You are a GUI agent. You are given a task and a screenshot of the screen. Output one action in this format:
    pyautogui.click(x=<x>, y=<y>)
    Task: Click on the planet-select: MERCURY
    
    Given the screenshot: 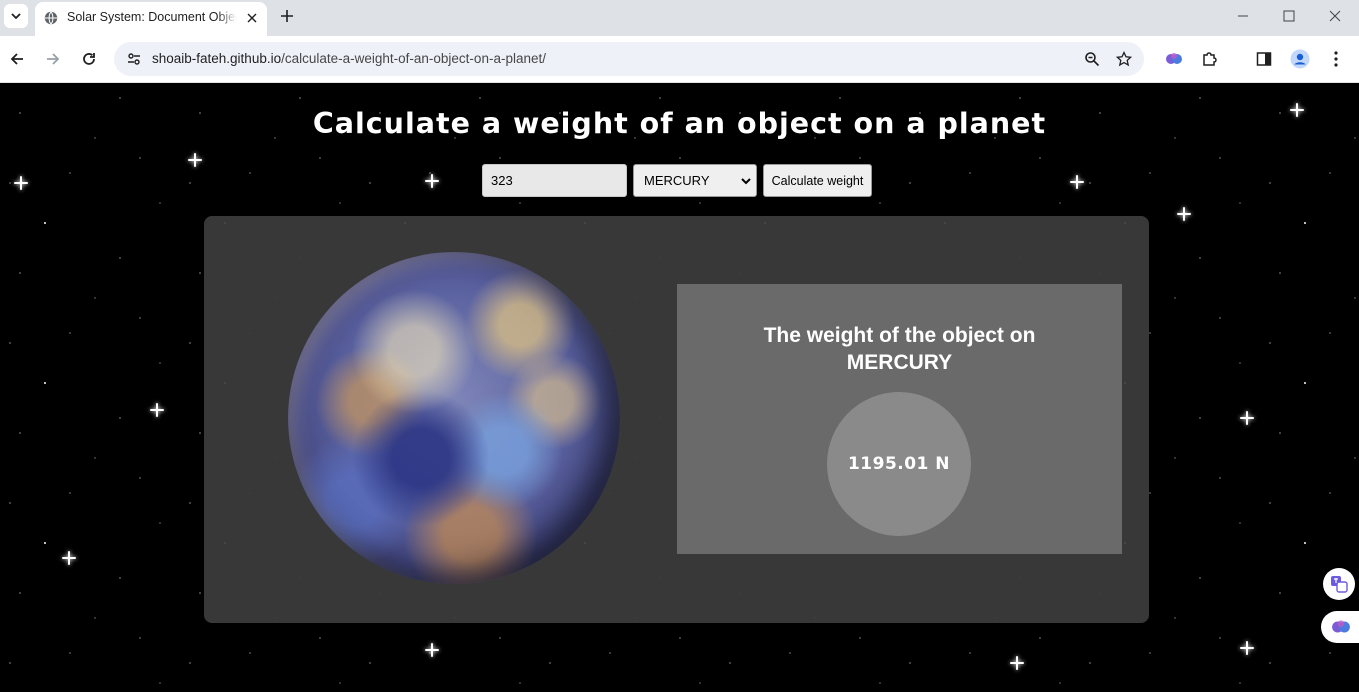 What is the action you would take?
    pyautogui.click(x=695, y=180)
    